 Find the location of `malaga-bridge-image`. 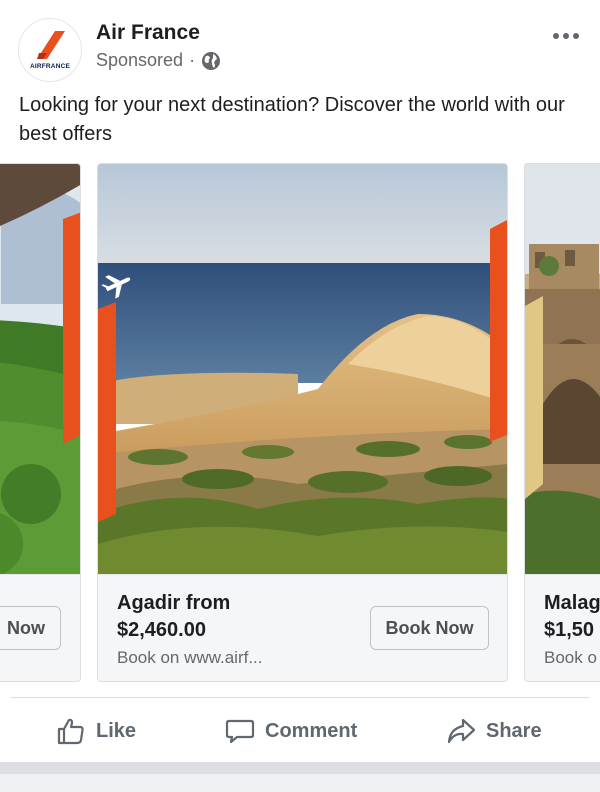

malaga-bridge-image is located at coordinates (562, 369).